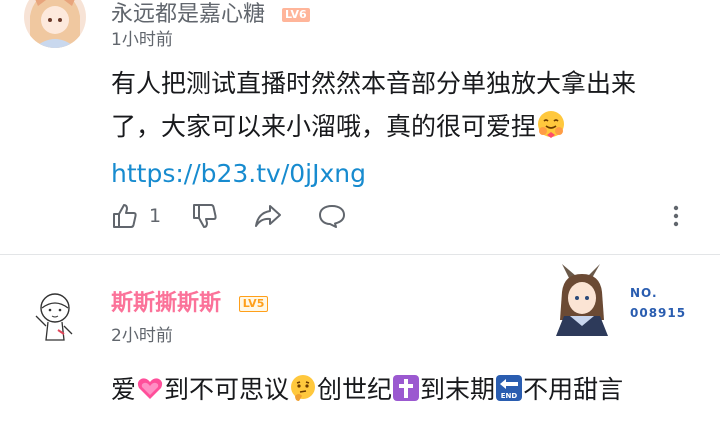 This screenshot has width=720, height=424. I want to click on username: 斯斯撕斯斯 LV5, so click(190, 301).